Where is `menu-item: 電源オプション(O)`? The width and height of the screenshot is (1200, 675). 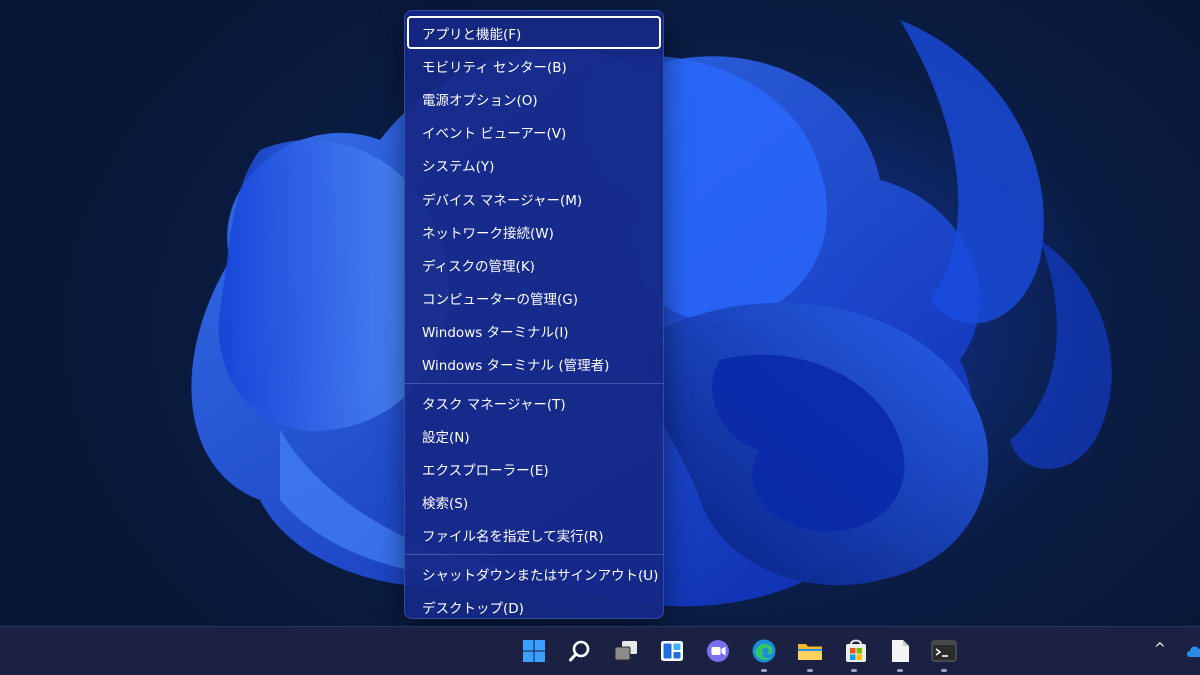 menu-item: 電源オプション(O) is located at coordinates (534, 98).